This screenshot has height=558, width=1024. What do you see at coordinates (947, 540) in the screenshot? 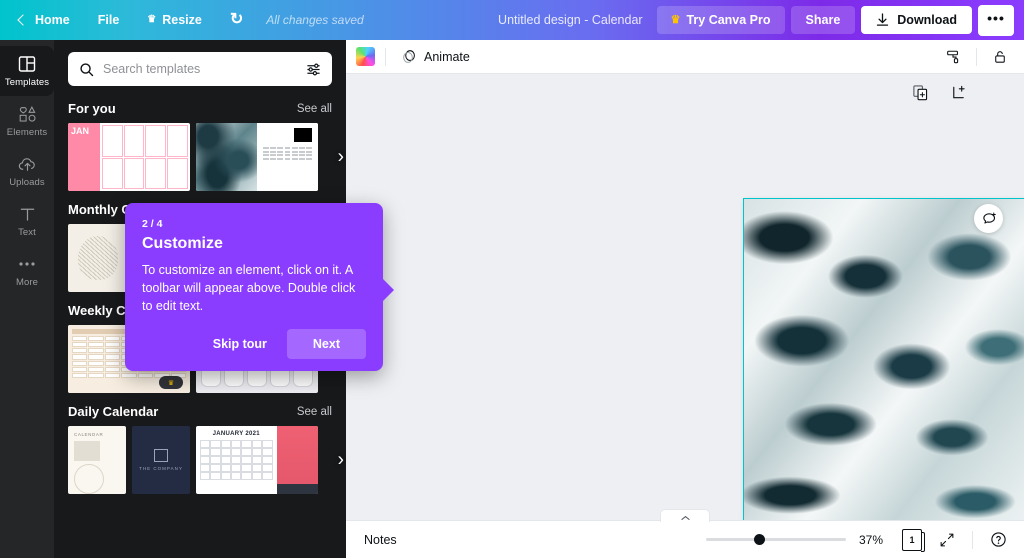
I see `expand-icon` at bounding box center [947, 540].